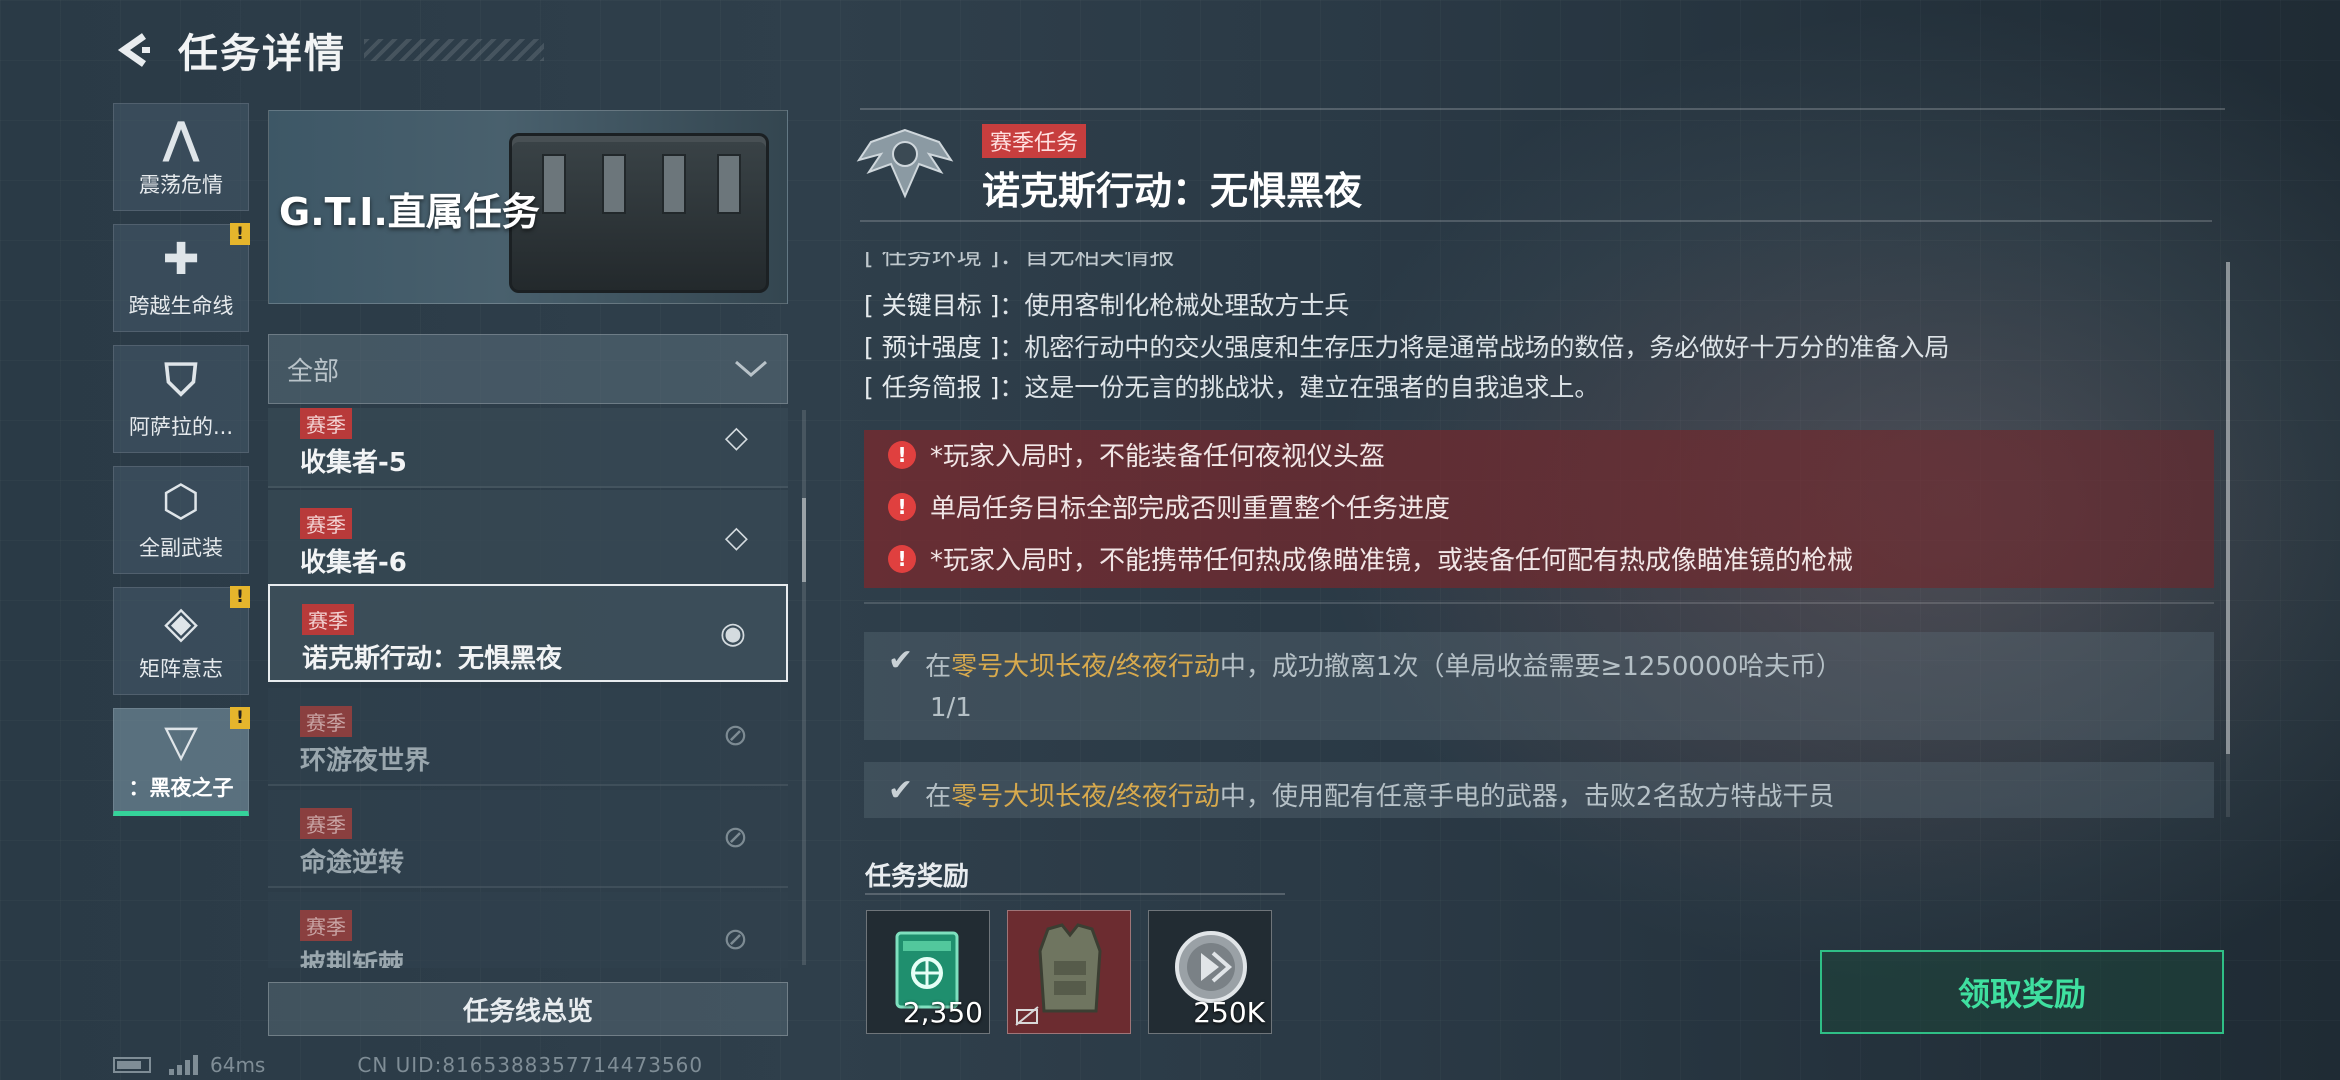  What do you see at coordinates (804, 687) in the screenshot?
I see `list-scrollbar` at bounding box center [804, 687].